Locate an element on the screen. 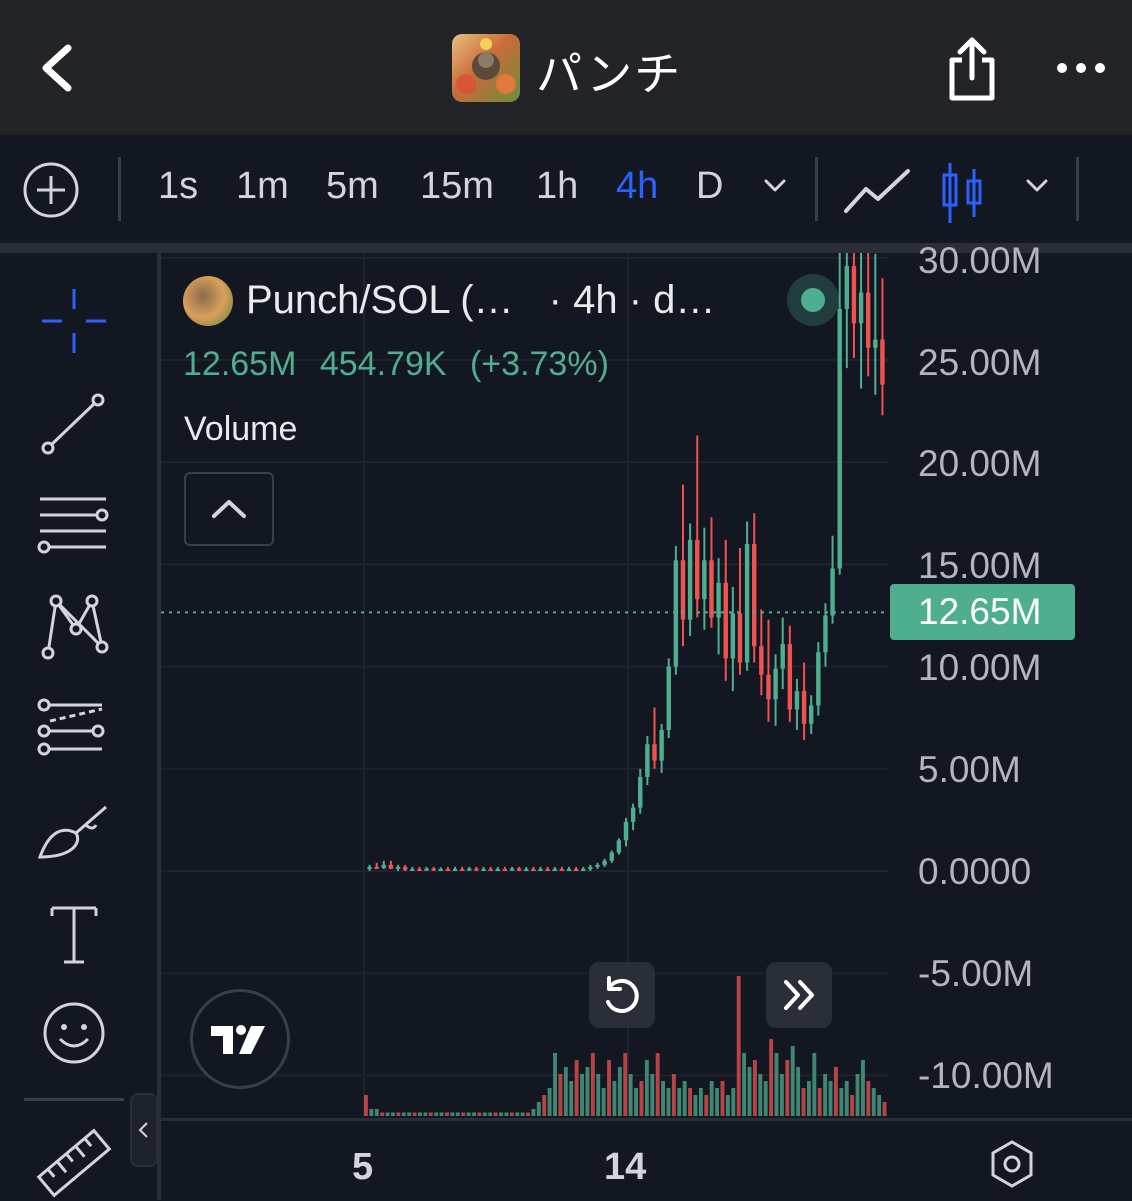  price-axis-label: -10.00M is located at coordinates (986, 1075).